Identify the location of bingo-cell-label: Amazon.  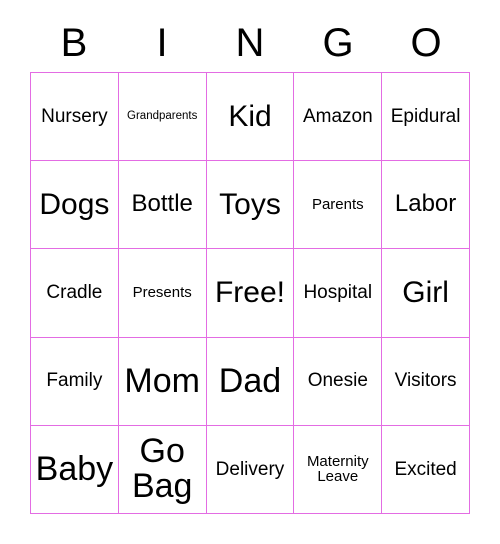
(337, 116).